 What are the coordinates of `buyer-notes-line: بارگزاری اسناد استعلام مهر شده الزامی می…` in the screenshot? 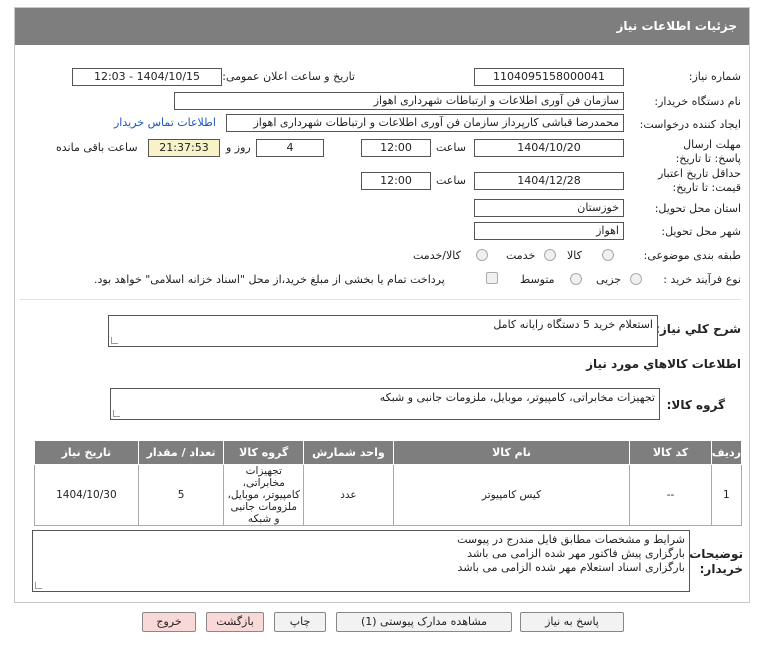 It's located at (571, 567).